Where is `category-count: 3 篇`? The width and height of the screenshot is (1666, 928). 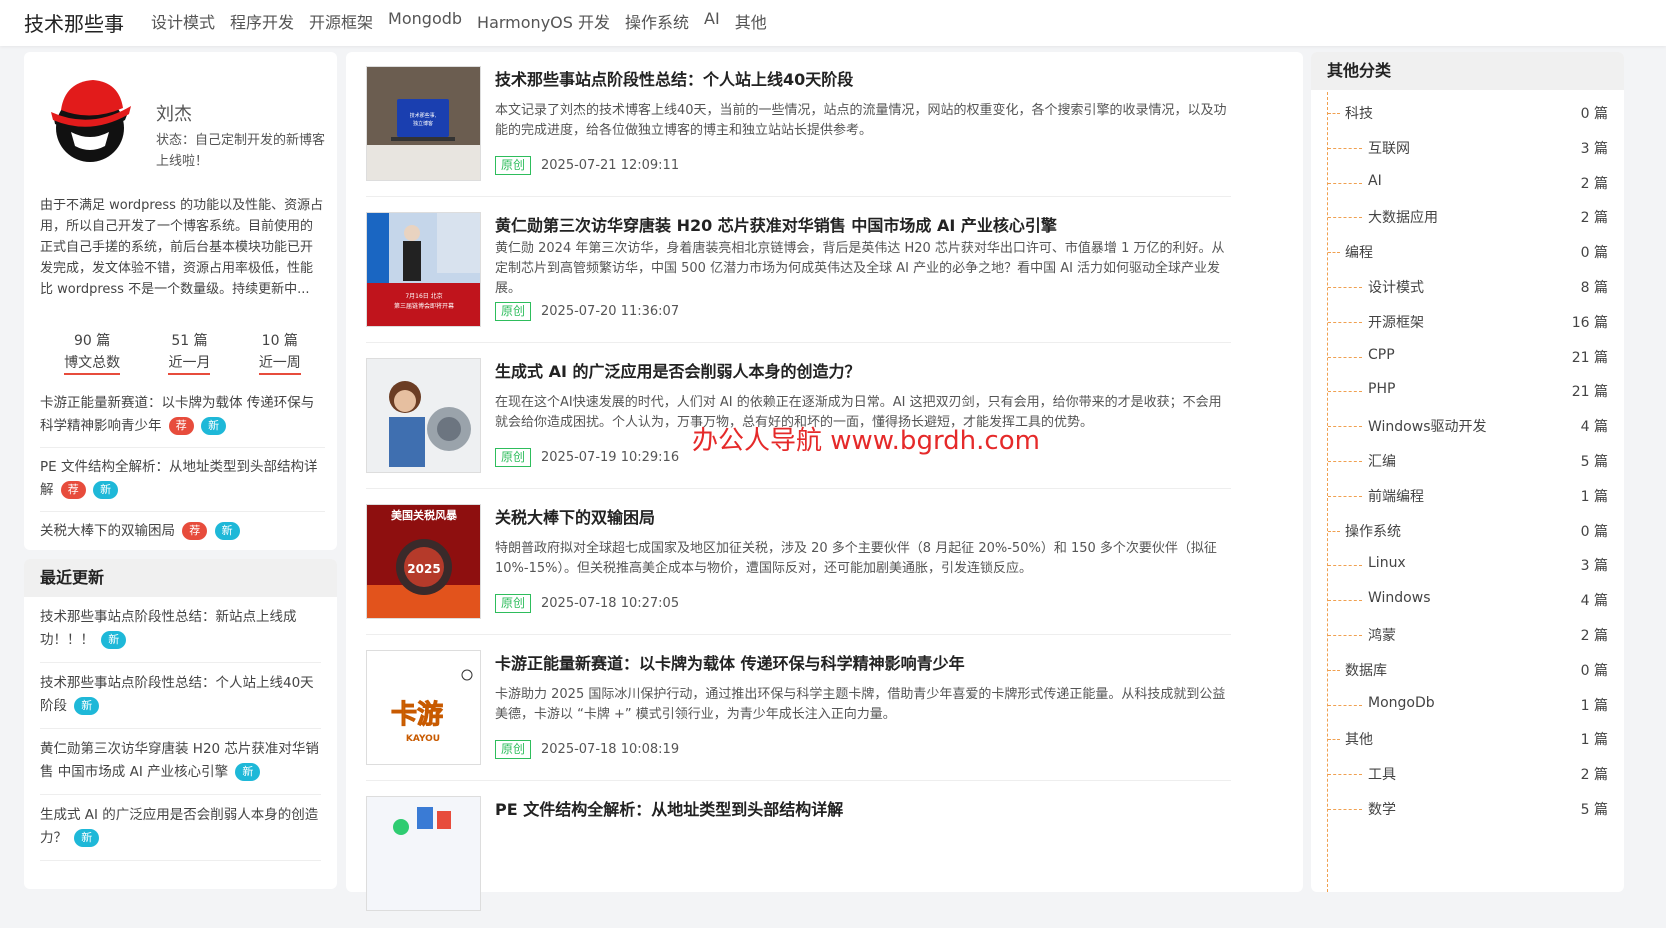
category-count: 3 篇 is located at coordinates (1594, 148).